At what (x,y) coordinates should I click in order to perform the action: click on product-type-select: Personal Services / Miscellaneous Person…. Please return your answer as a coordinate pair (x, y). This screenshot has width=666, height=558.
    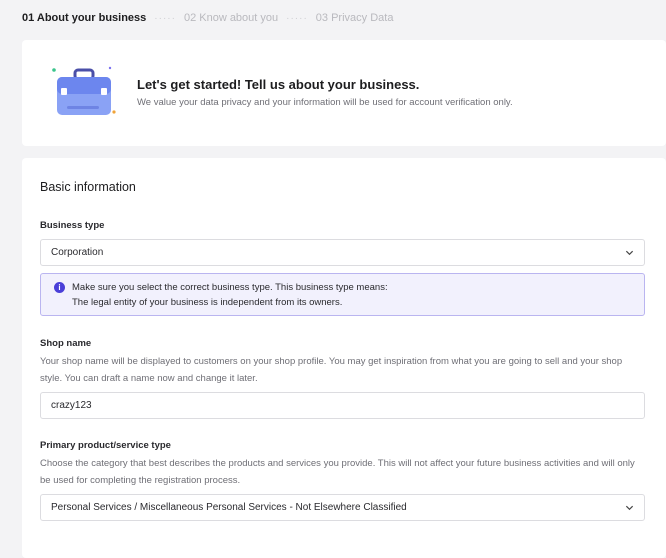
    Looking at the image, I should click on (342, 507).